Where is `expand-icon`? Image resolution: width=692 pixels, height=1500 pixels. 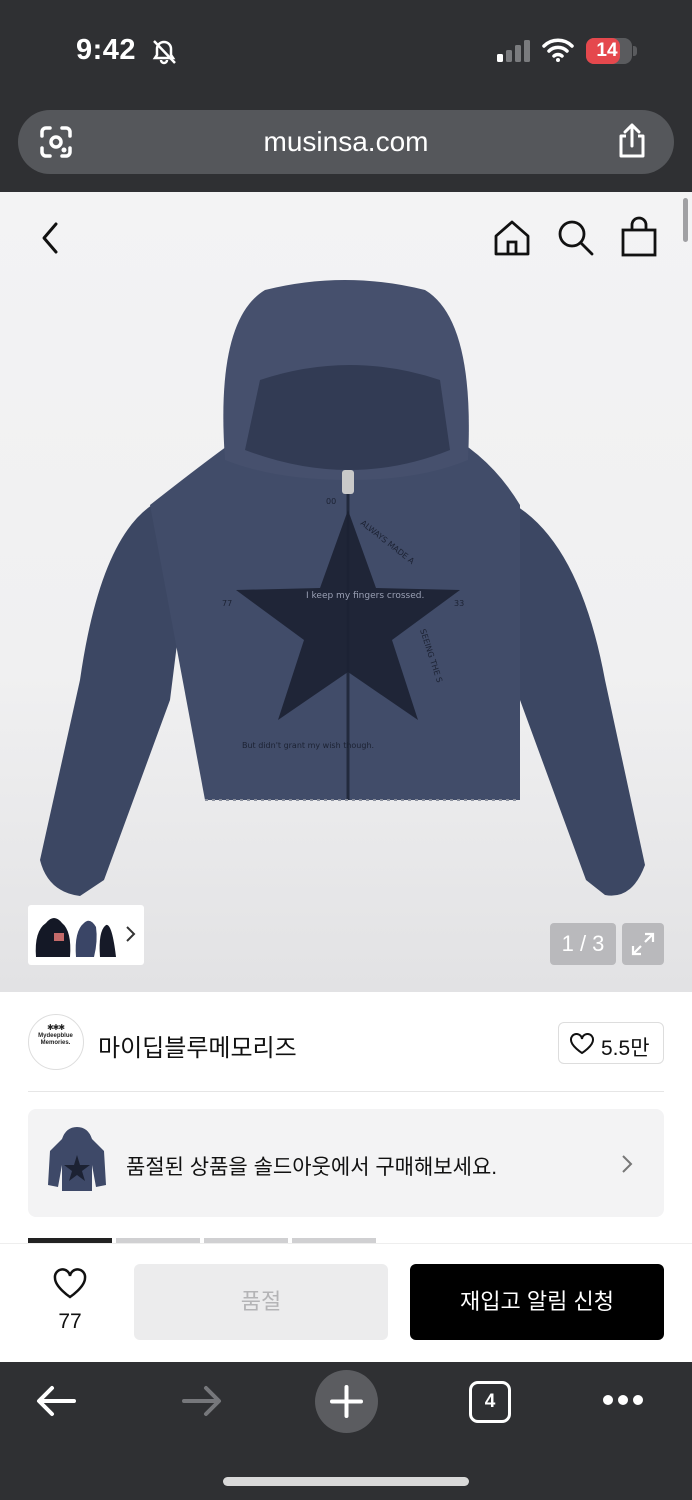
expand-icon is located at coordinates (643, 944).